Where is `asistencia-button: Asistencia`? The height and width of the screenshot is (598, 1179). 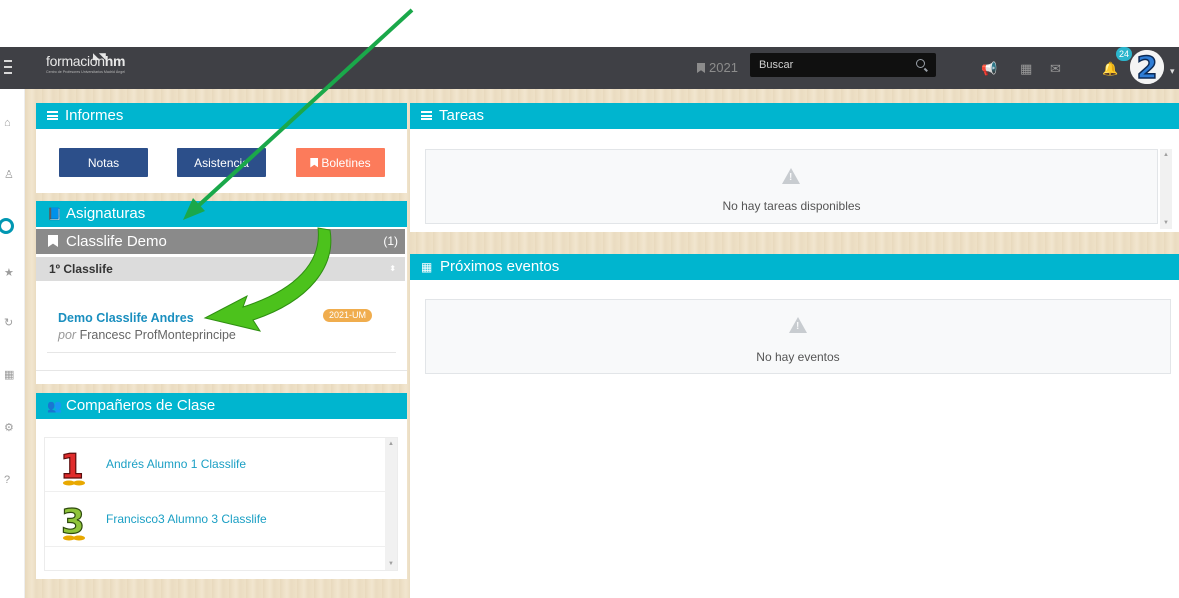 asistencia-button: Asistencia is located at coordinates (221, 162).